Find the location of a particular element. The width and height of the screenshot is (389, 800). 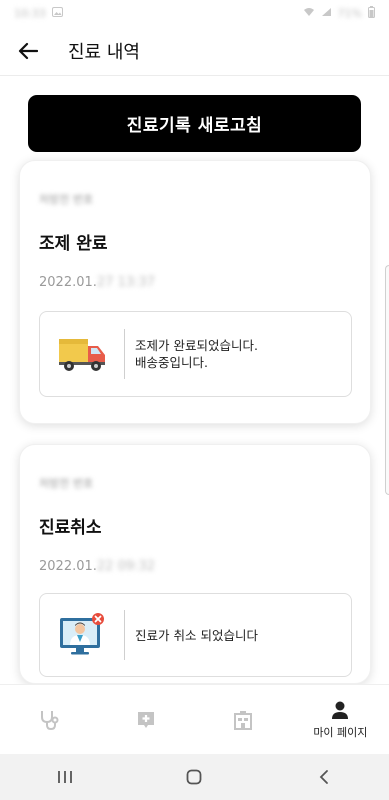

nav-item-hospital is located at coordinates (243, 719).